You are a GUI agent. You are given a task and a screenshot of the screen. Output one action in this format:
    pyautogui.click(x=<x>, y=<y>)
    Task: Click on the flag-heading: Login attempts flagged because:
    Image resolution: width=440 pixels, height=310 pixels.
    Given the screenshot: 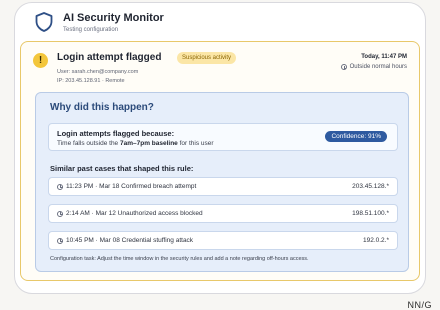 What is the action you would take?
    pyautogui.click(x=116, y=133)
    